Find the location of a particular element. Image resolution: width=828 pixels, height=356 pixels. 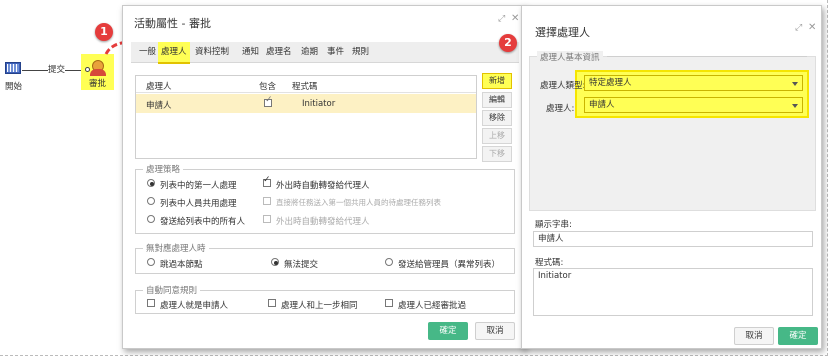

table-header: 處理人 包含 程式碼 is located at coordinates (306, 84).